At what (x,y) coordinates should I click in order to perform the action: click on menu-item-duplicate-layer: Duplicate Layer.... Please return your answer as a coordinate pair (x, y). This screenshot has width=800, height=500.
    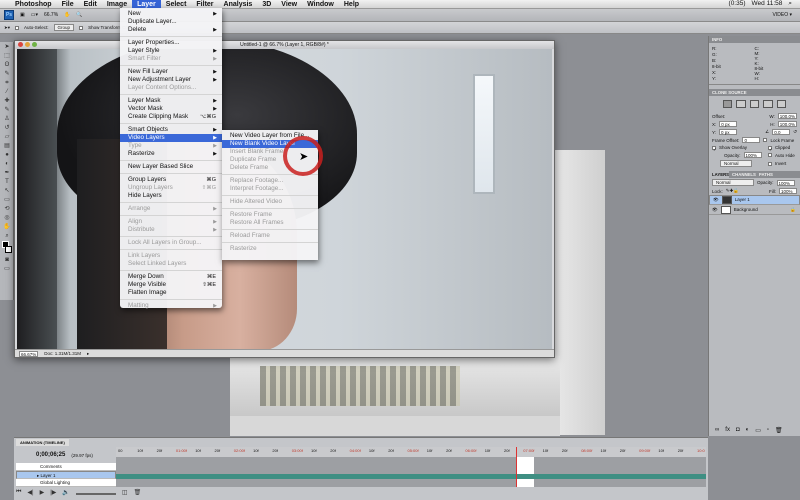
    Looking at the image, I should click on (171, 22).